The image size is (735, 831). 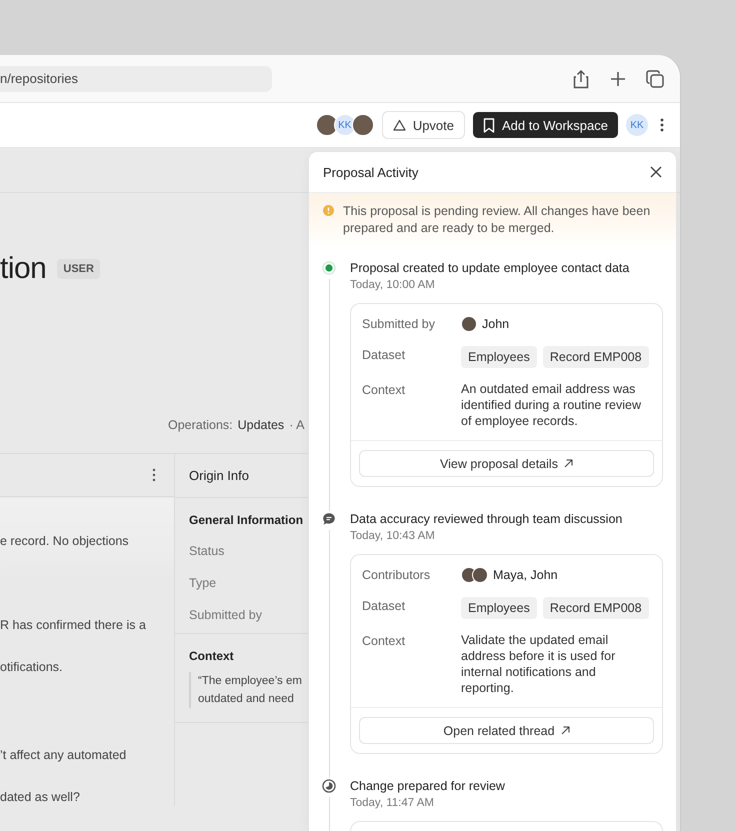 What do you see at coordinates (538, 664) in the screenshot?
I see `context-text: Validate the updated email address before it is used for internal notifications and reporting.` at bounding box center [538, 664].